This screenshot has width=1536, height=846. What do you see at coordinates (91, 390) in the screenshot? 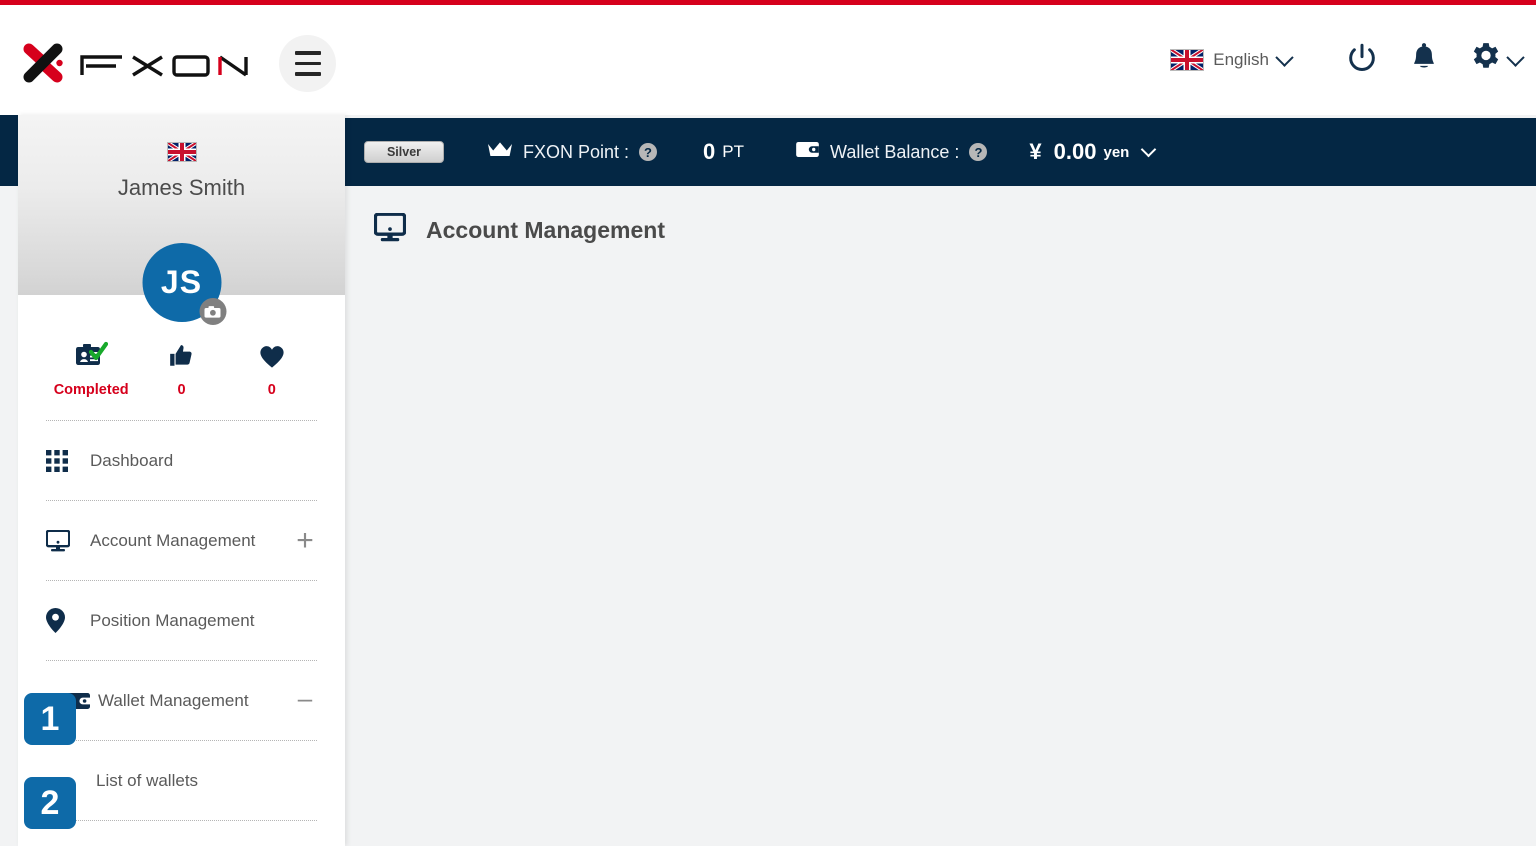
I see `stat-verification-label: Completed` at bounding box center [91, 390].